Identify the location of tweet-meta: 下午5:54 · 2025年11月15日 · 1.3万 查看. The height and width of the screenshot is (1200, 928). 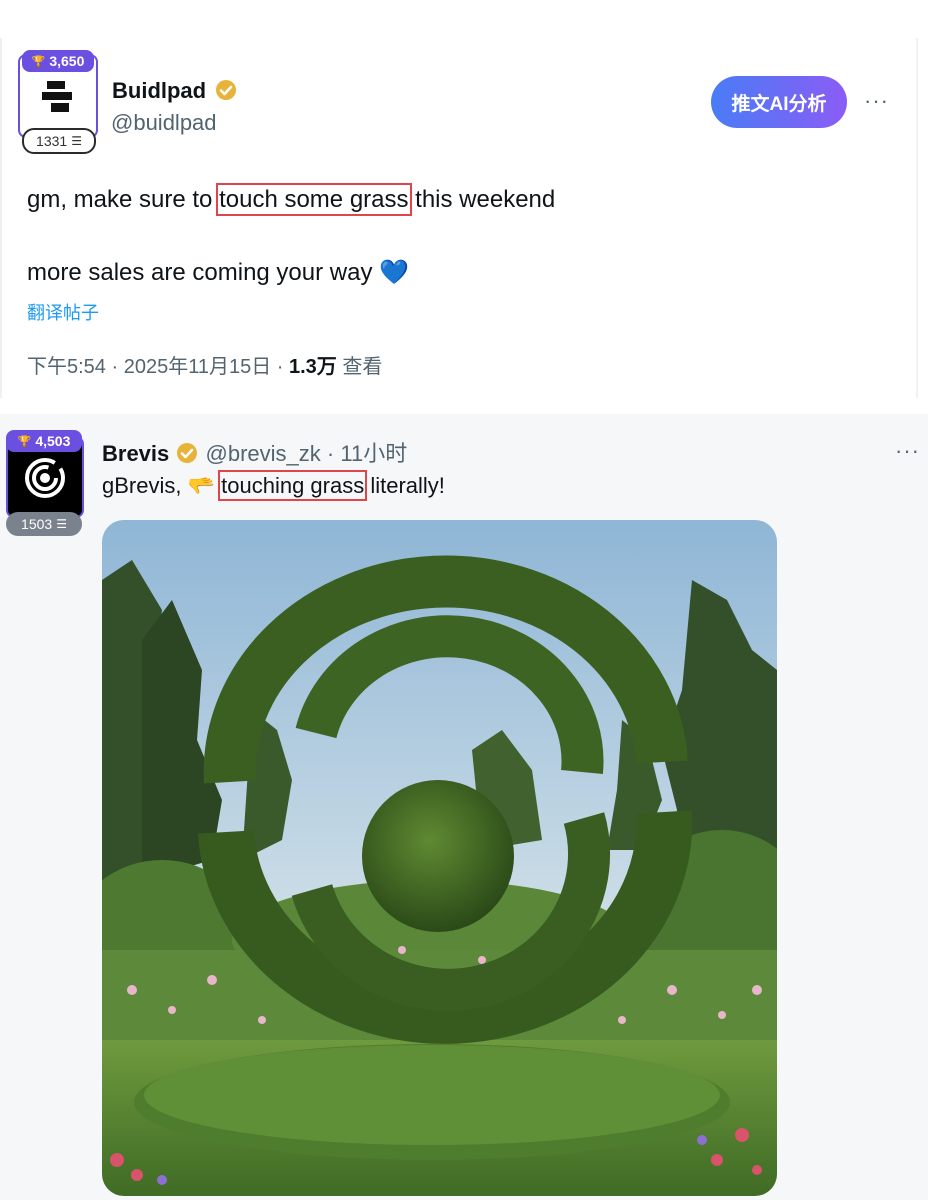
(204, 364).